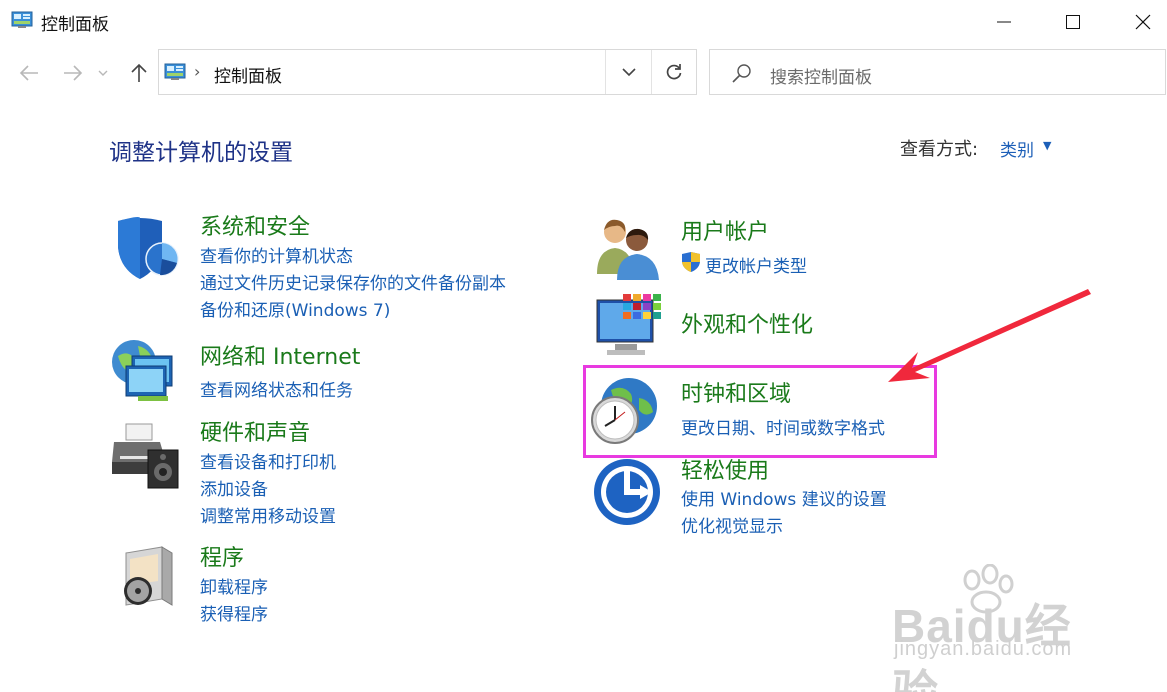  What do you see at coordinates (628, 247) in the screenshot?
I see `users-icon` at bounding box center [628, 247].